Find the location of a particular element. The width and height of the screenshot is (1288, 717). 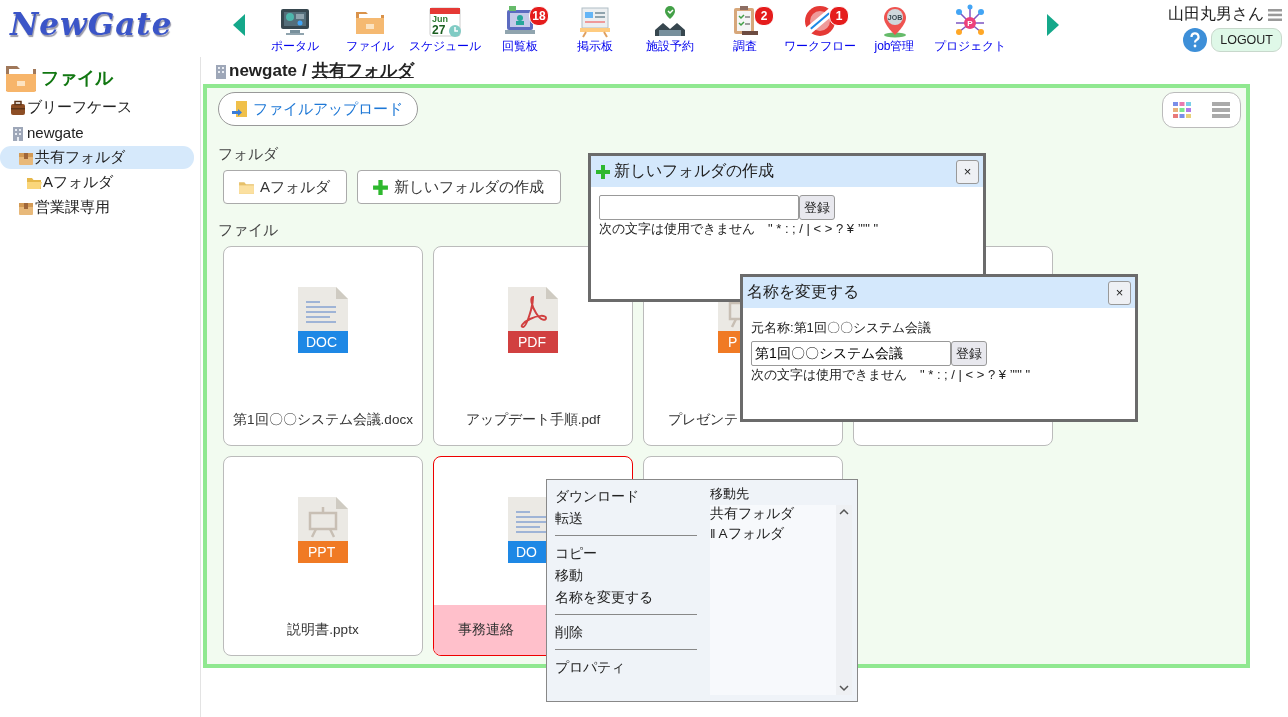

calendar-icon: Jun 27 is located at coordinates (444, 21).